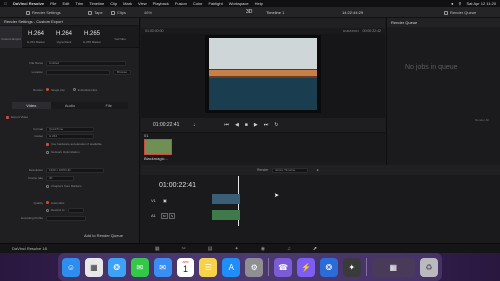  I want to click on browse-button: Browse, so click(122, 72).